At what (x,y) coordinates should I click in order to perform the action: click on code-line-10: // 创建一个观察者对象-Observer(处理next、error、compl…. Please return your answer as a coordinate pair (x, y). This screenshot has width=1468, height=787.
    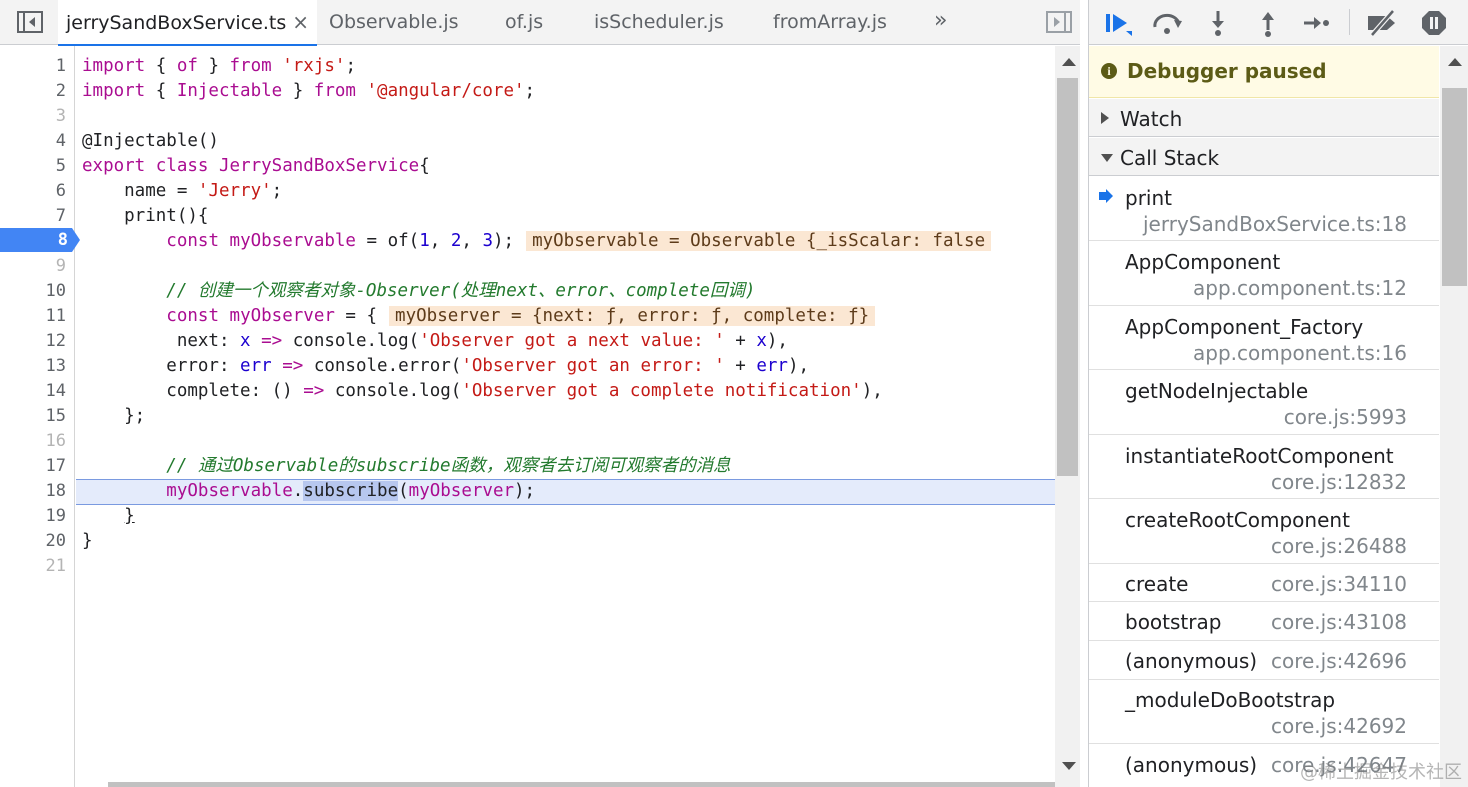
    Looking at the image, I should click on (419, 291).